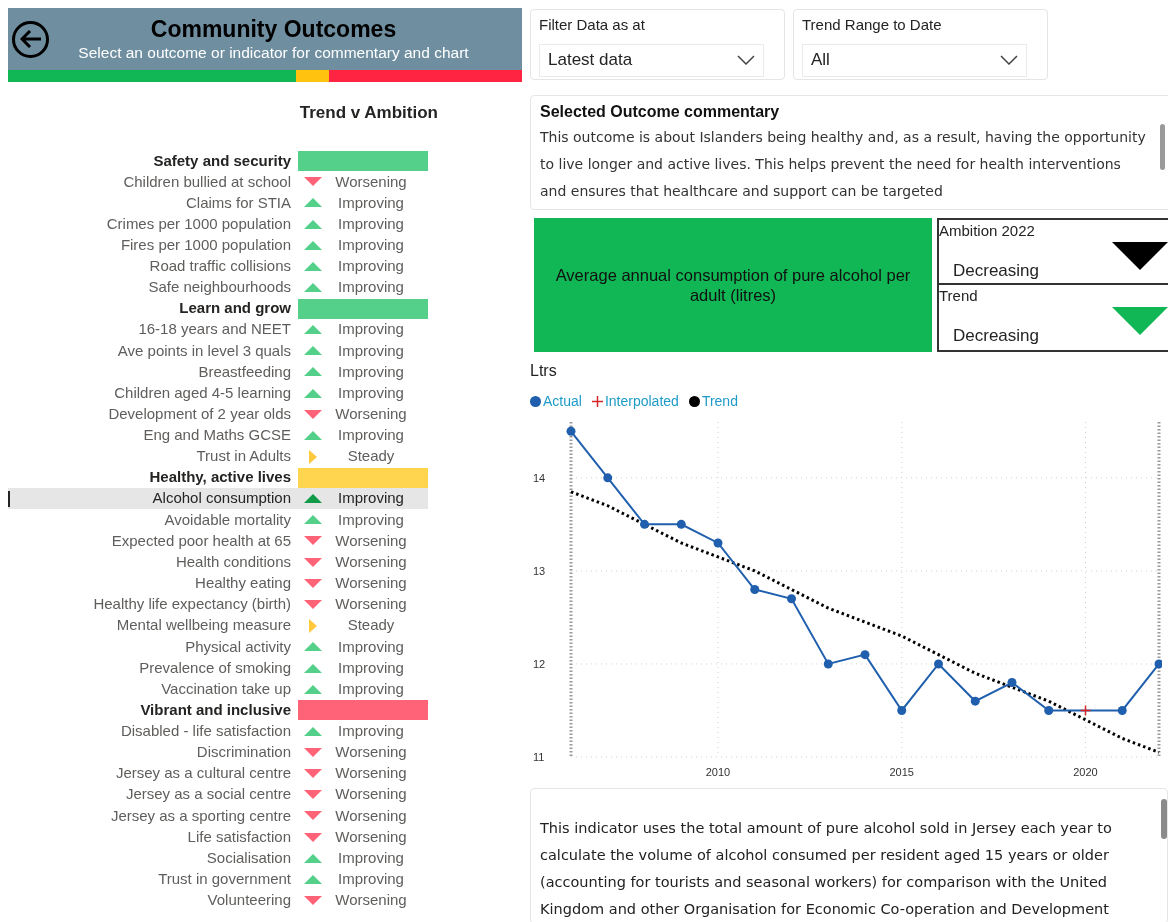 This screenshot has width=1168, height=922. What do you see at coordinates (218, 203) in the screenshot?
I see `indicator-row: Claims for STIA Improving` at bounding box center [218, 203].